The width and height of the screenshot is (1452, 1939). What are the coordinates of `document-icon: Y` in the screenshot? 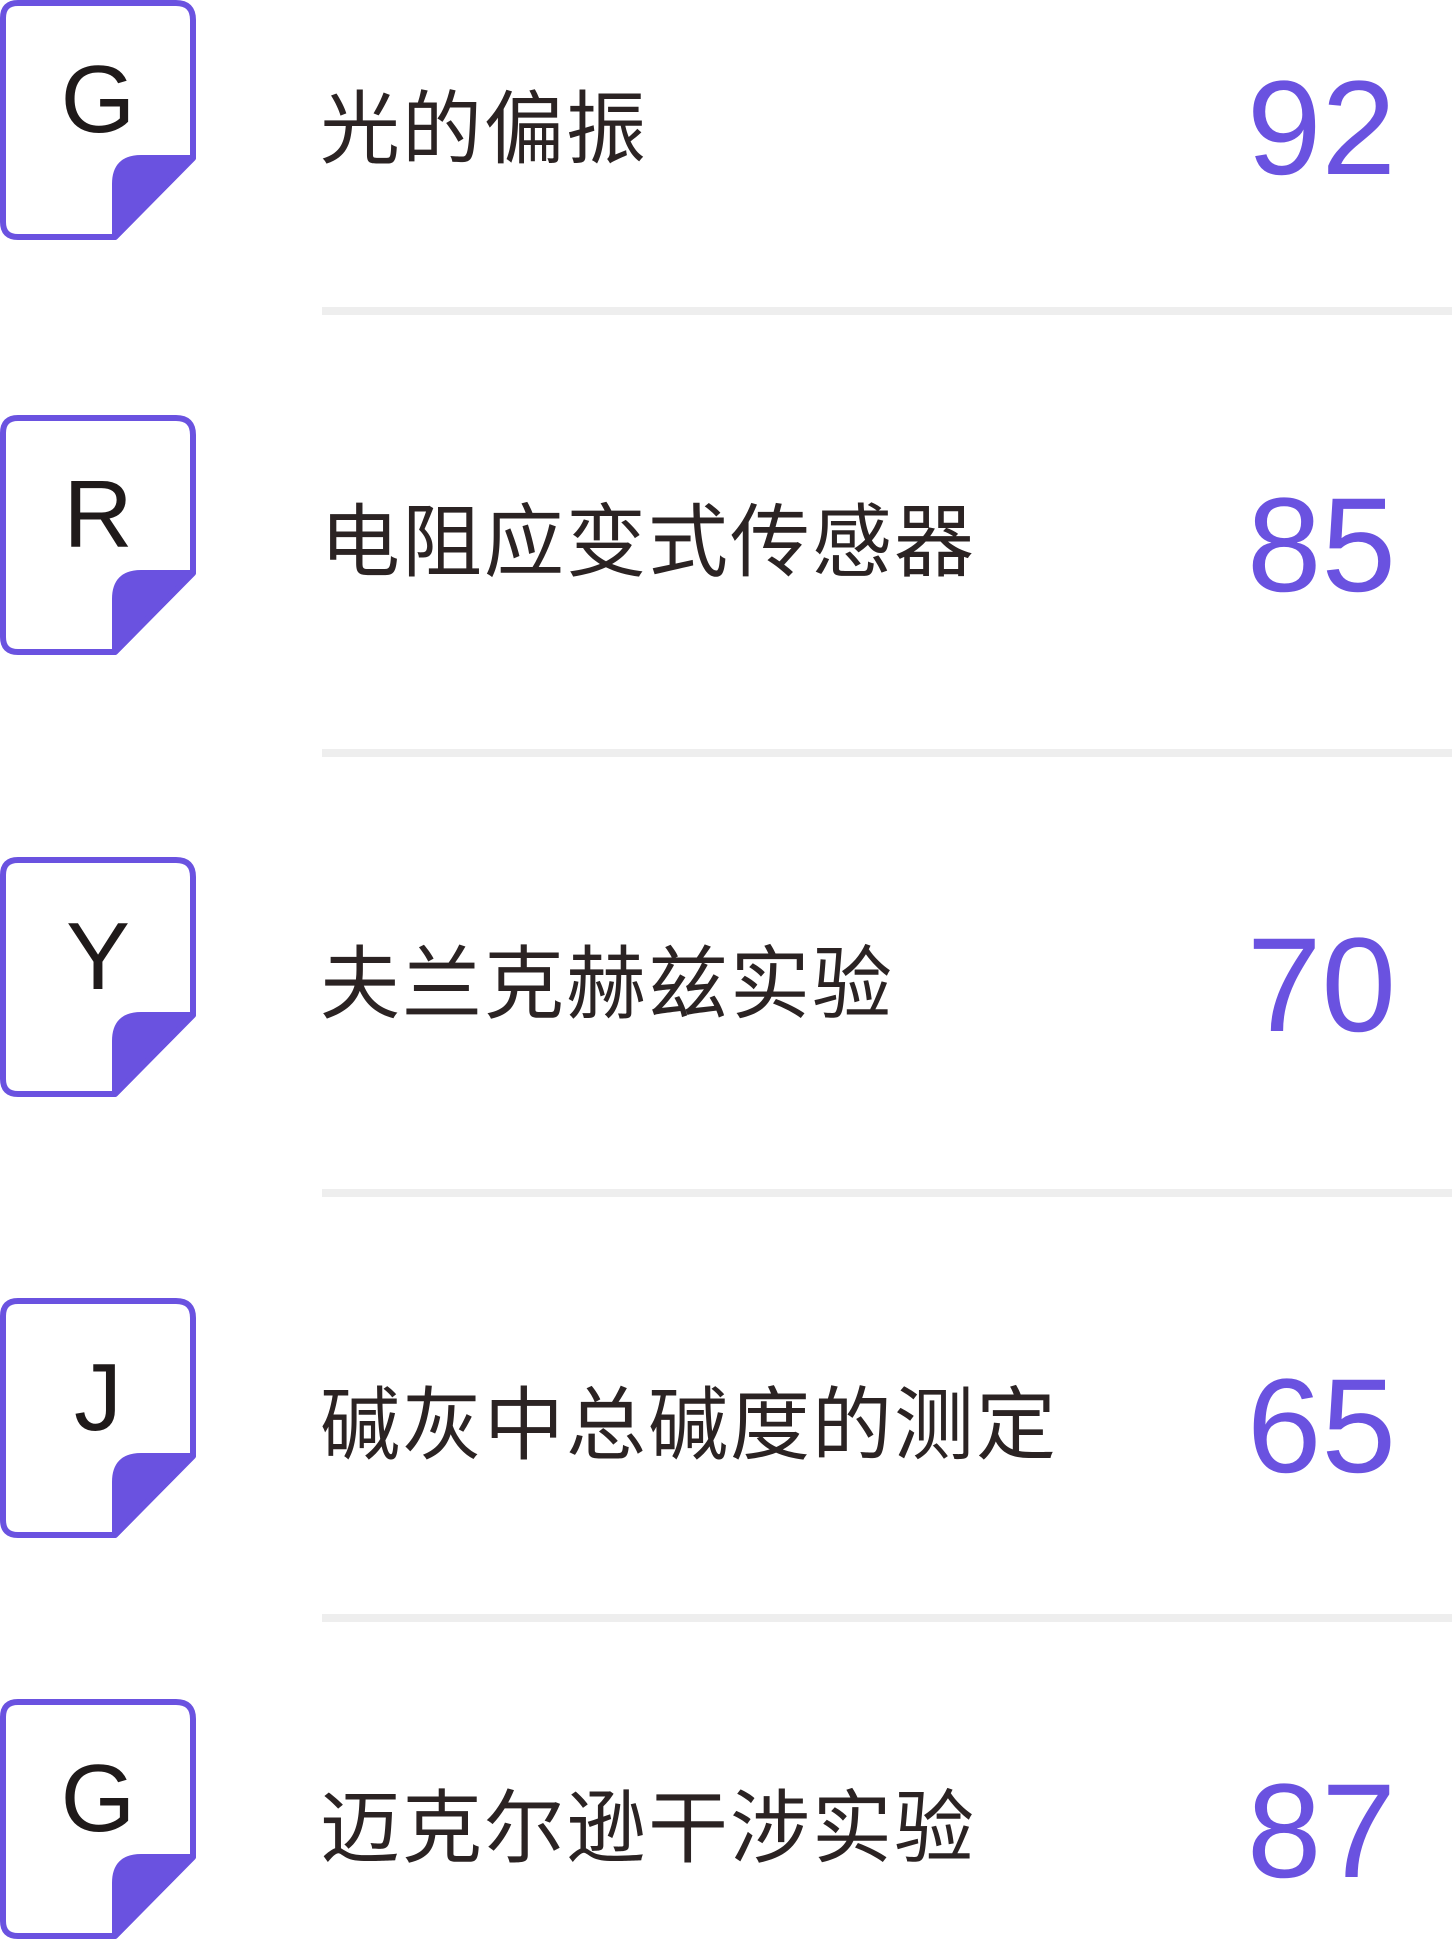 It's located at (98, 977).